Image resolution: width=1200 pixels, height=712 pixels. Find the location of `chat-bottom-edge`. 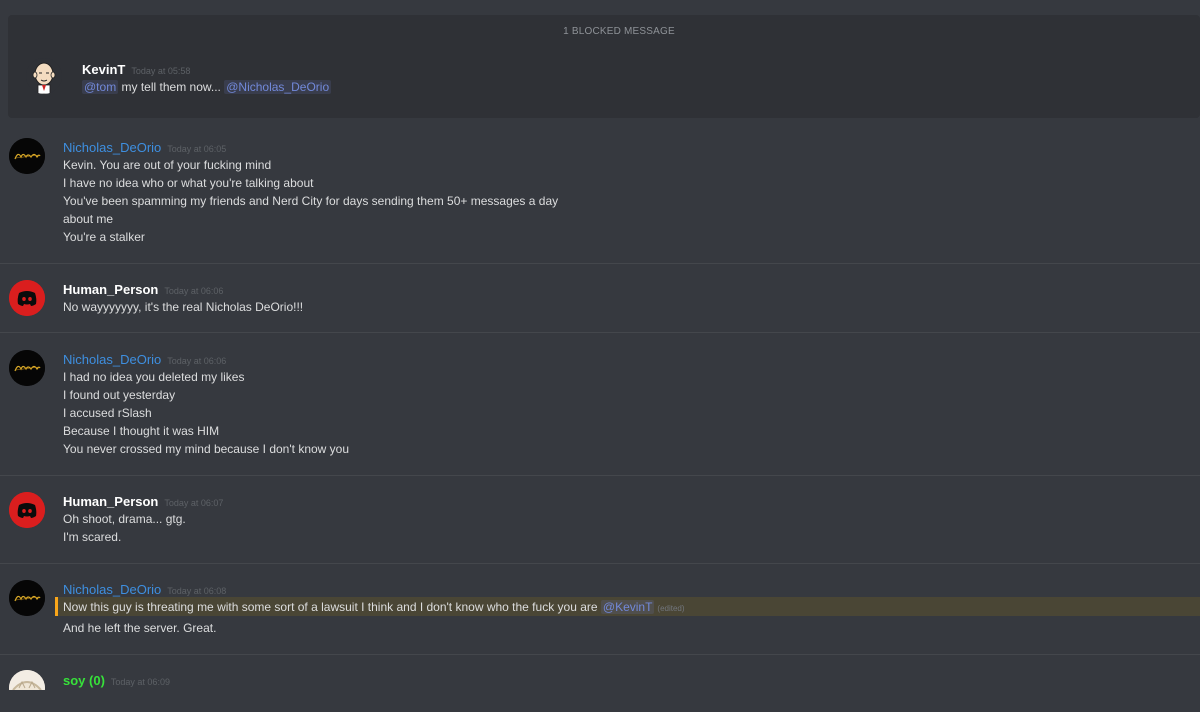

chat-bottom-edge is located at coordinates (600, 701).